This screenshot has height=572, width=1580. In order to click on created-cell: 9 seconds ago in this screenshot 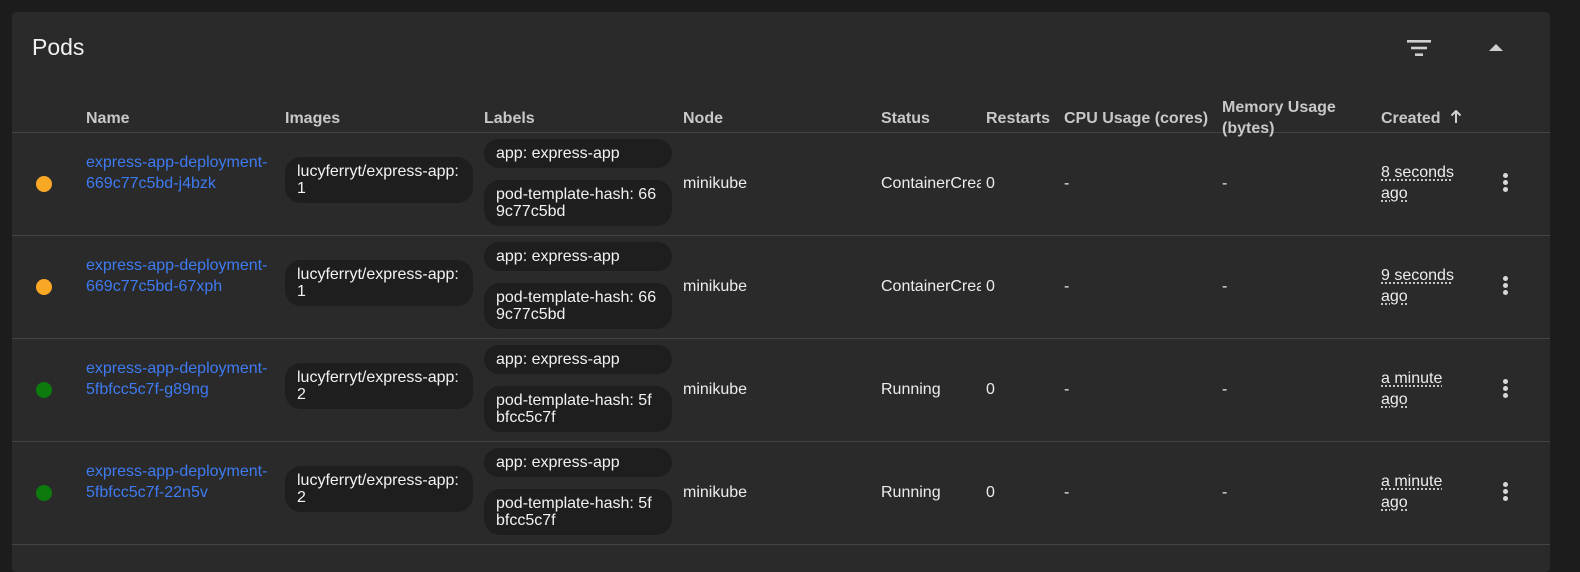, I will do `click(1426, 286)`.